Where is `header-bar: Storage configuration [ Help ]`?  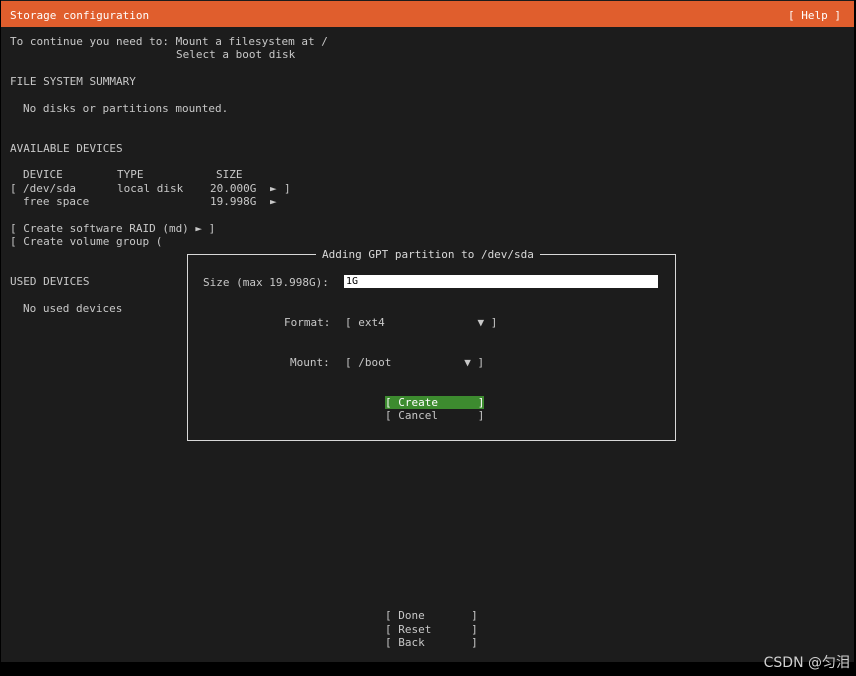 header-bar: Storage configuration [ Help ] is located at coordinates (427, 14).